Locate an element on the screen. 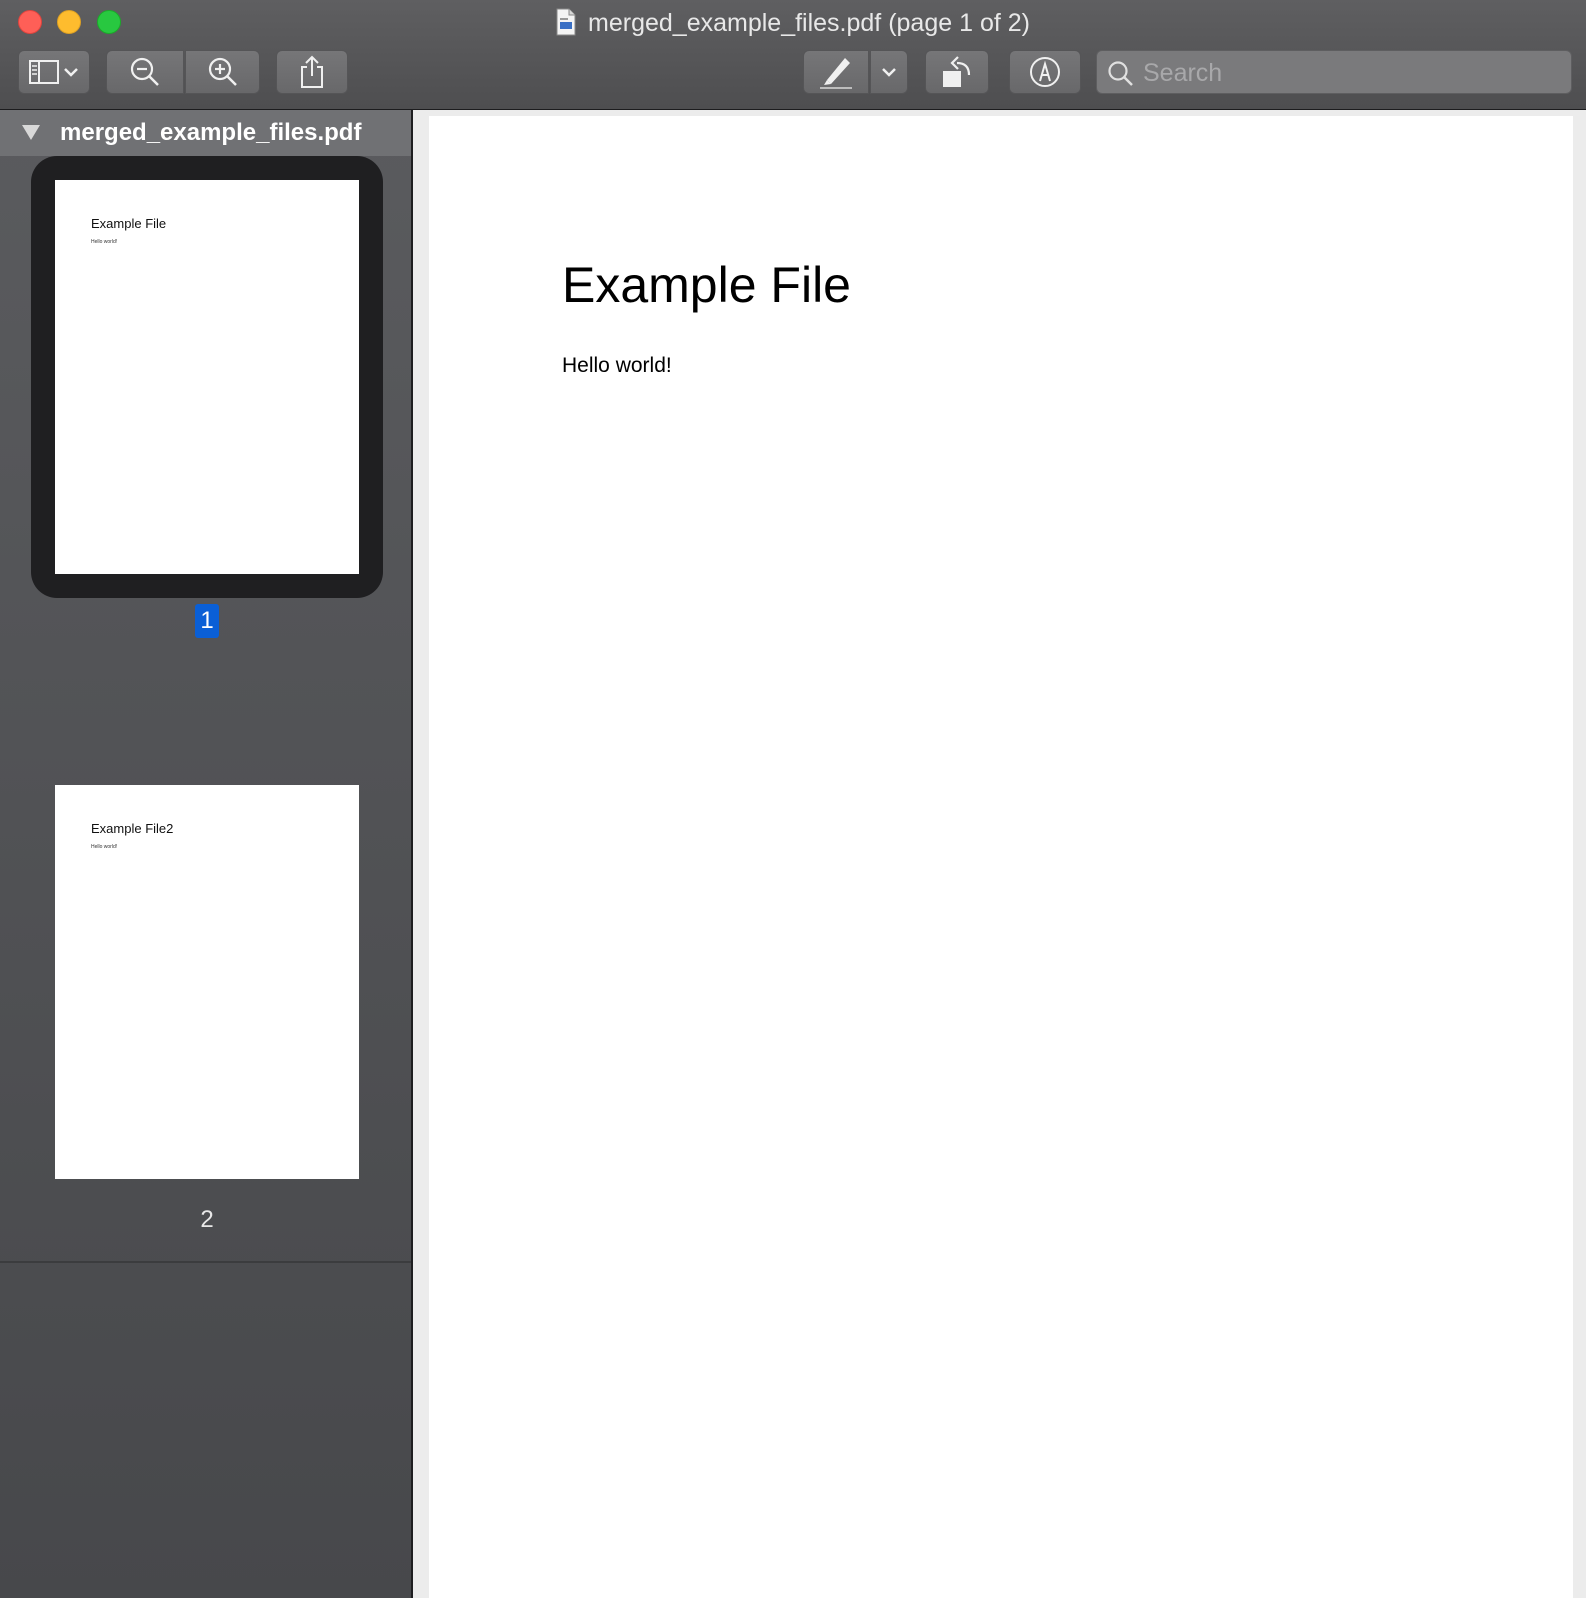 The image size is (1586, 1598). pdf-document-icon is located at coordinates (566, 22).